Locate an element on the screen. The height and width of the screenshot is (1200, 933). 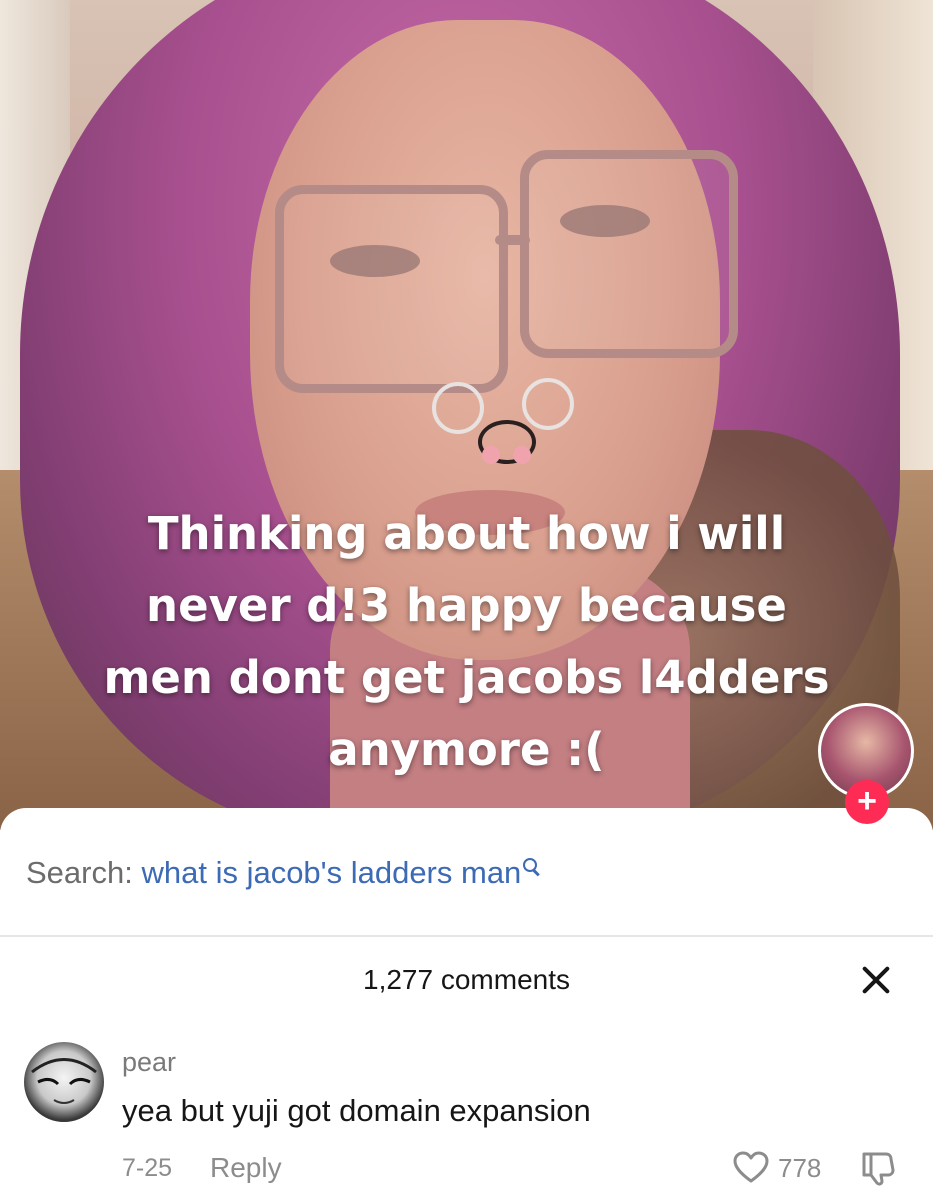
comment-text: yea but yuji got domain expansion is located at coordinates (356, 1110).